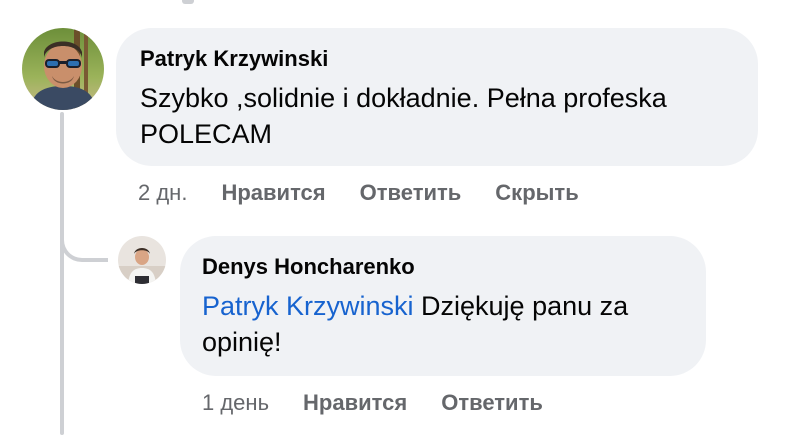  Describe the element at coordinates (188, 2) in the screenshot. I see `previous-comment-edge` at that location.